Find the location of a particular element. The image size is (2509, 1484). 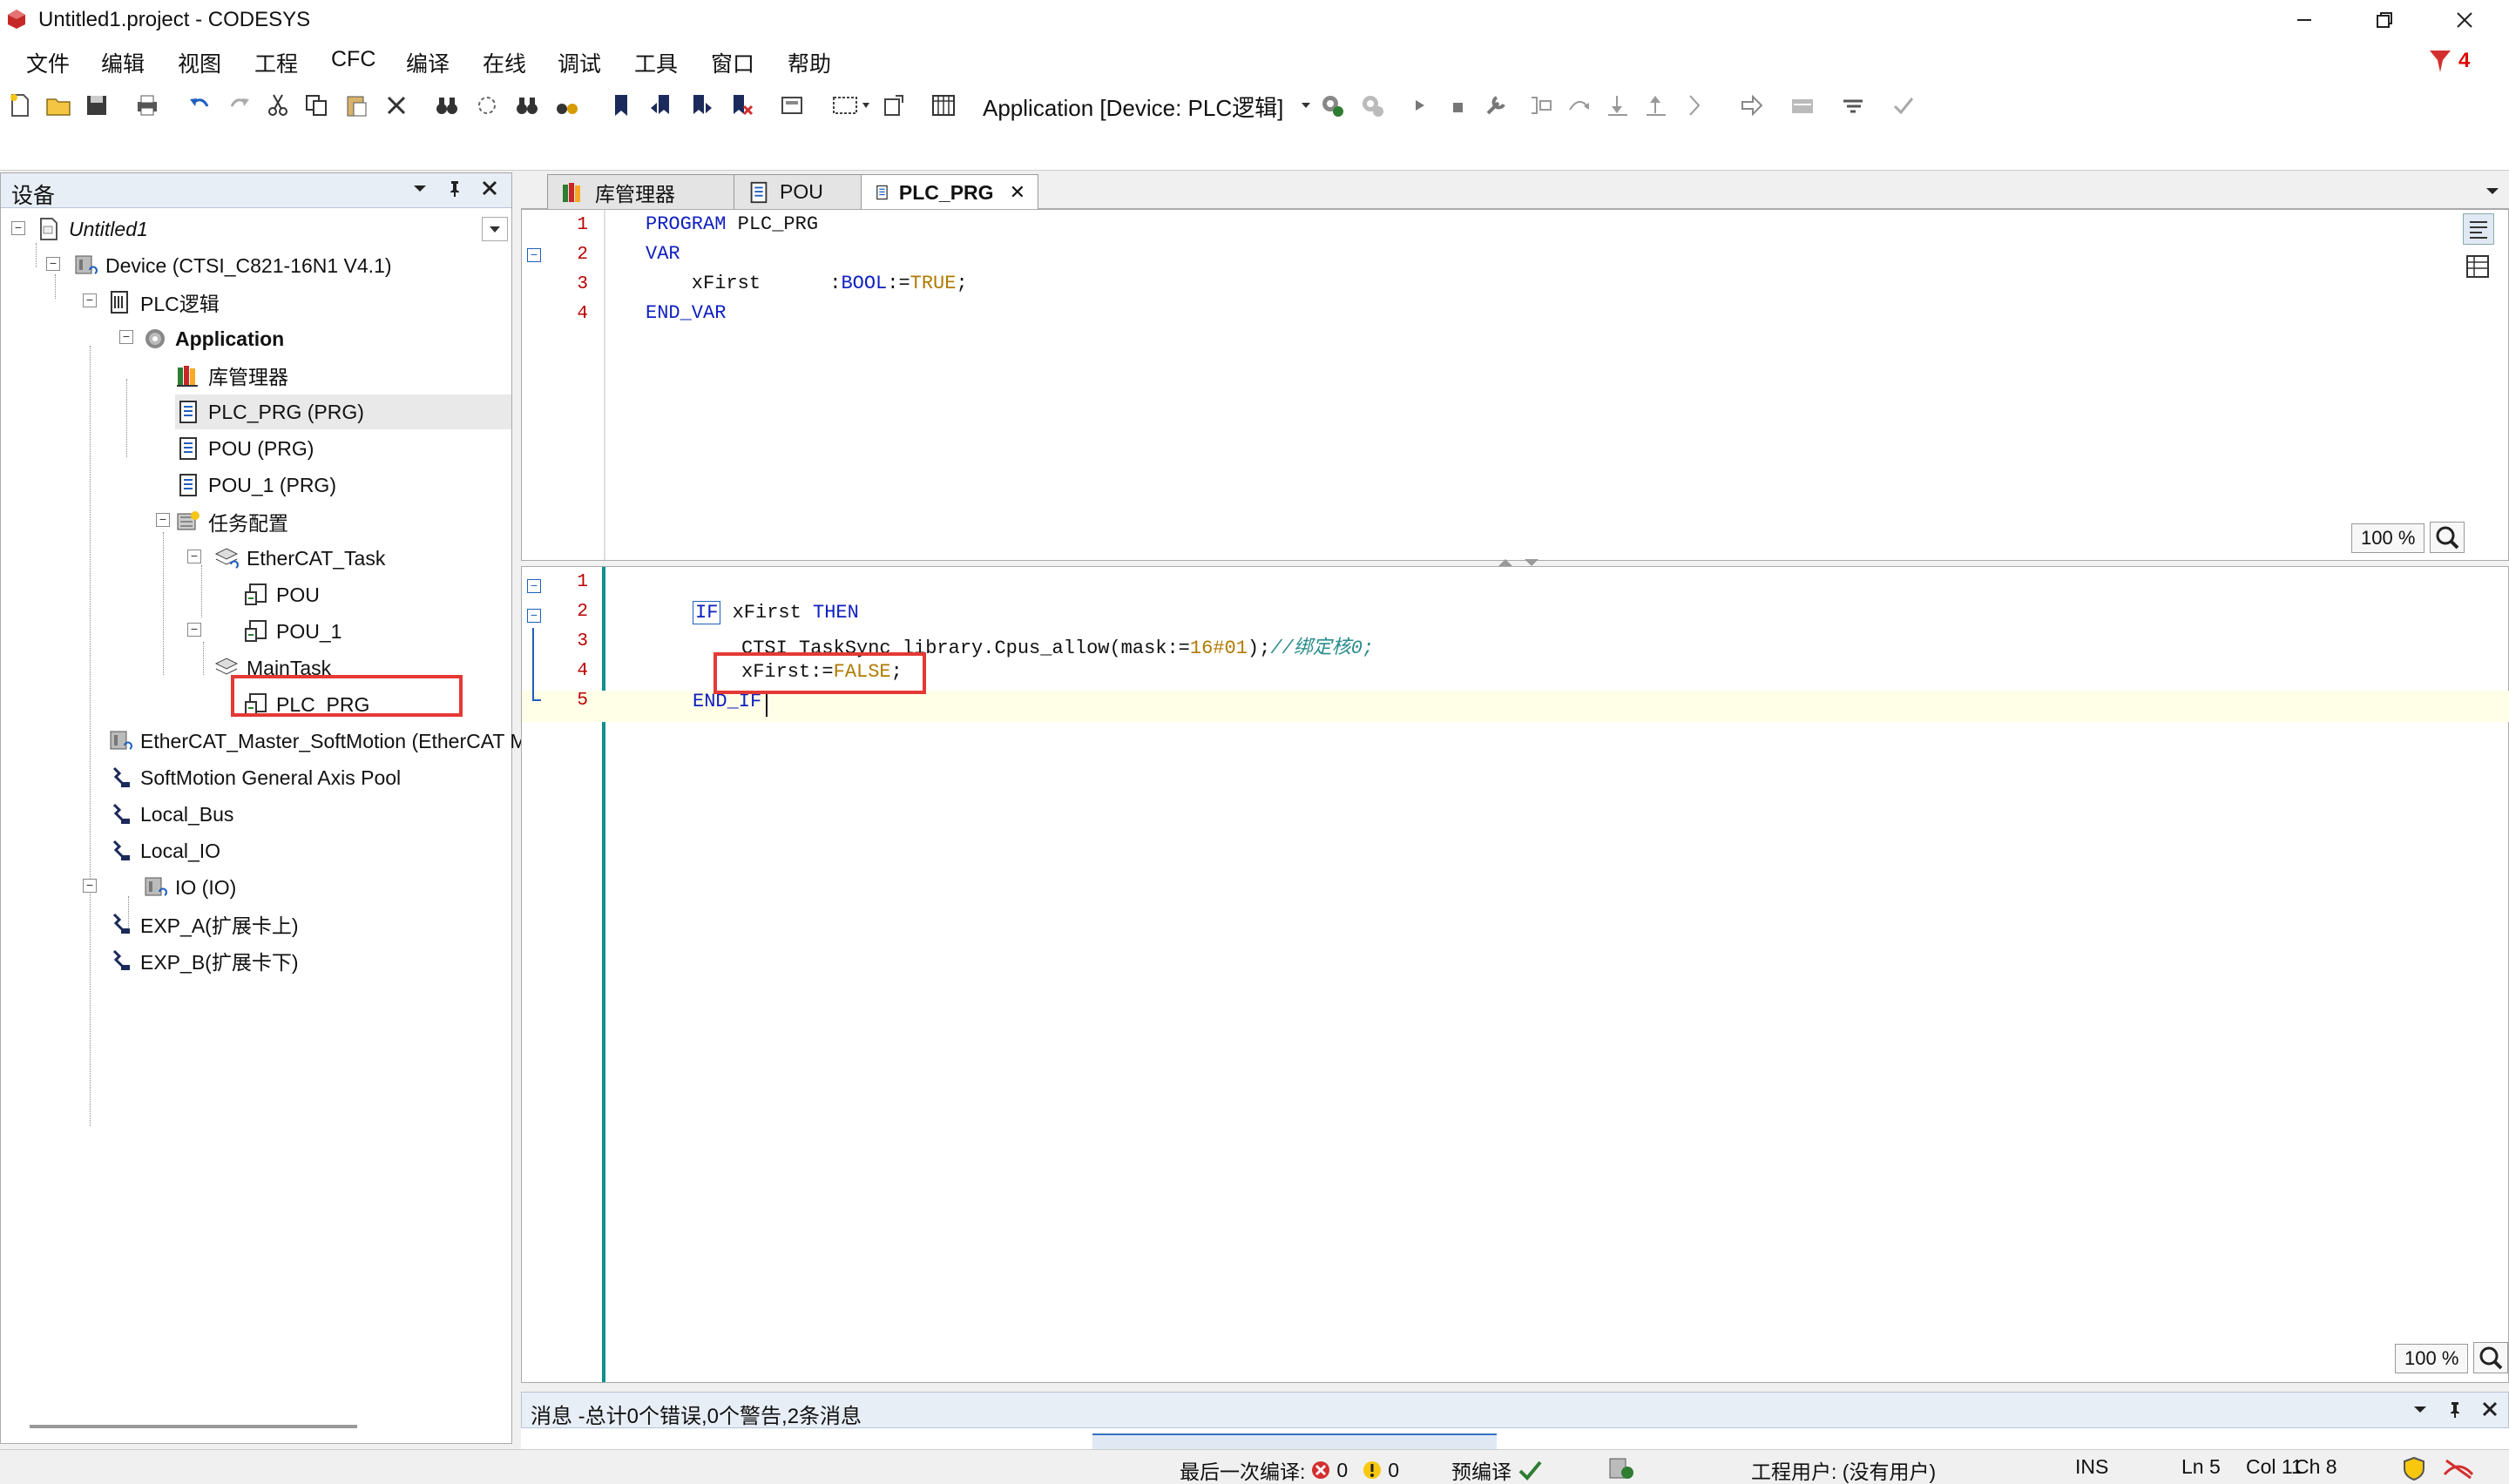

print-button is located at coordinates (147, 105).